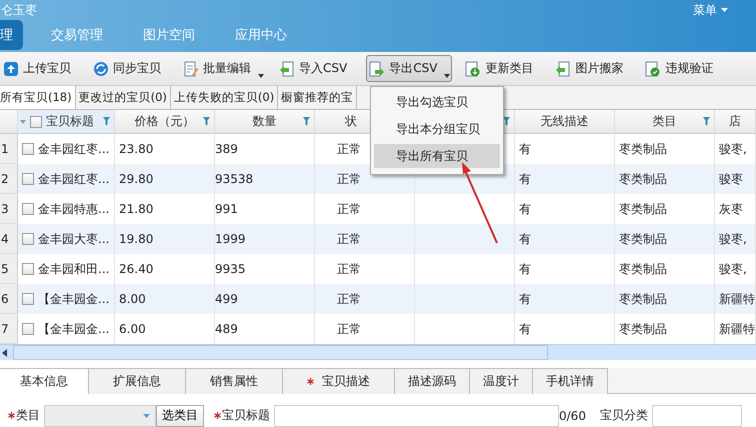 This screenshot has height=427, width=756. I want to click on toolbar-button: 图片搬家, so click(592, 68).